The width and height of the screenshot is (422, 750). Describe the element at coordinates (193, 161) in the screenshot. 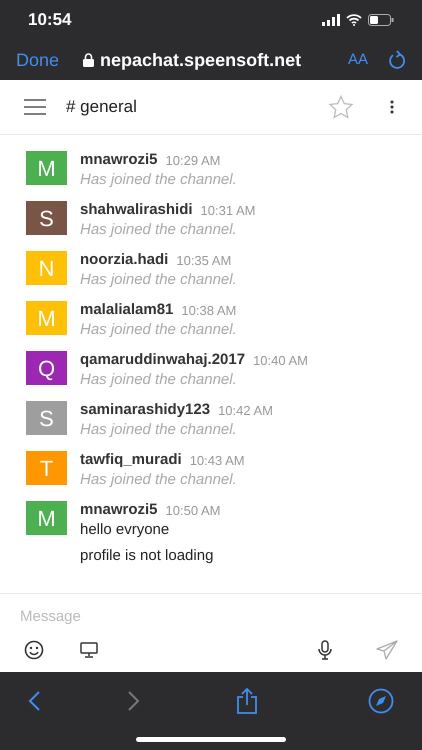

I see `message-time: 10:29 AM` at that location.